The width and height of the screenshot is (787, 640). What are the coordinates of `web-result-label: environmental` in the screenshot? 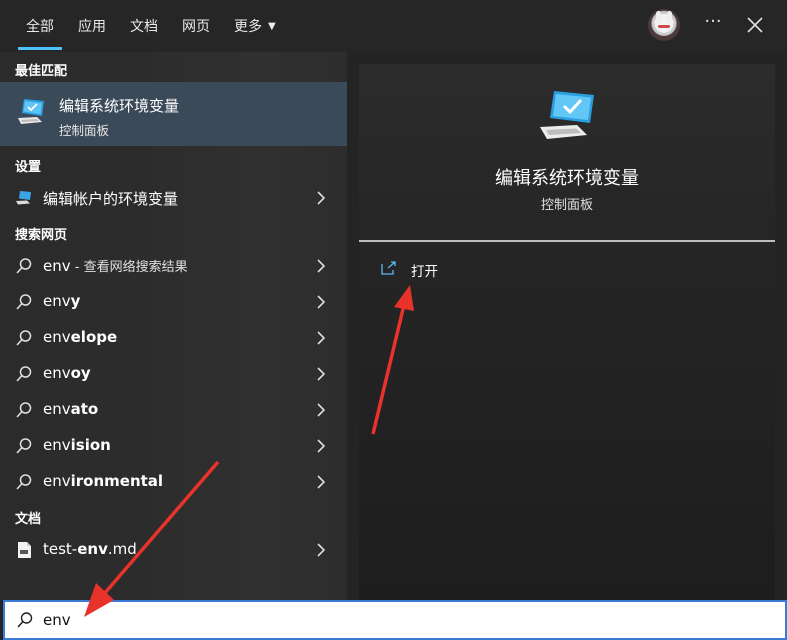 It's located at (103, 481).